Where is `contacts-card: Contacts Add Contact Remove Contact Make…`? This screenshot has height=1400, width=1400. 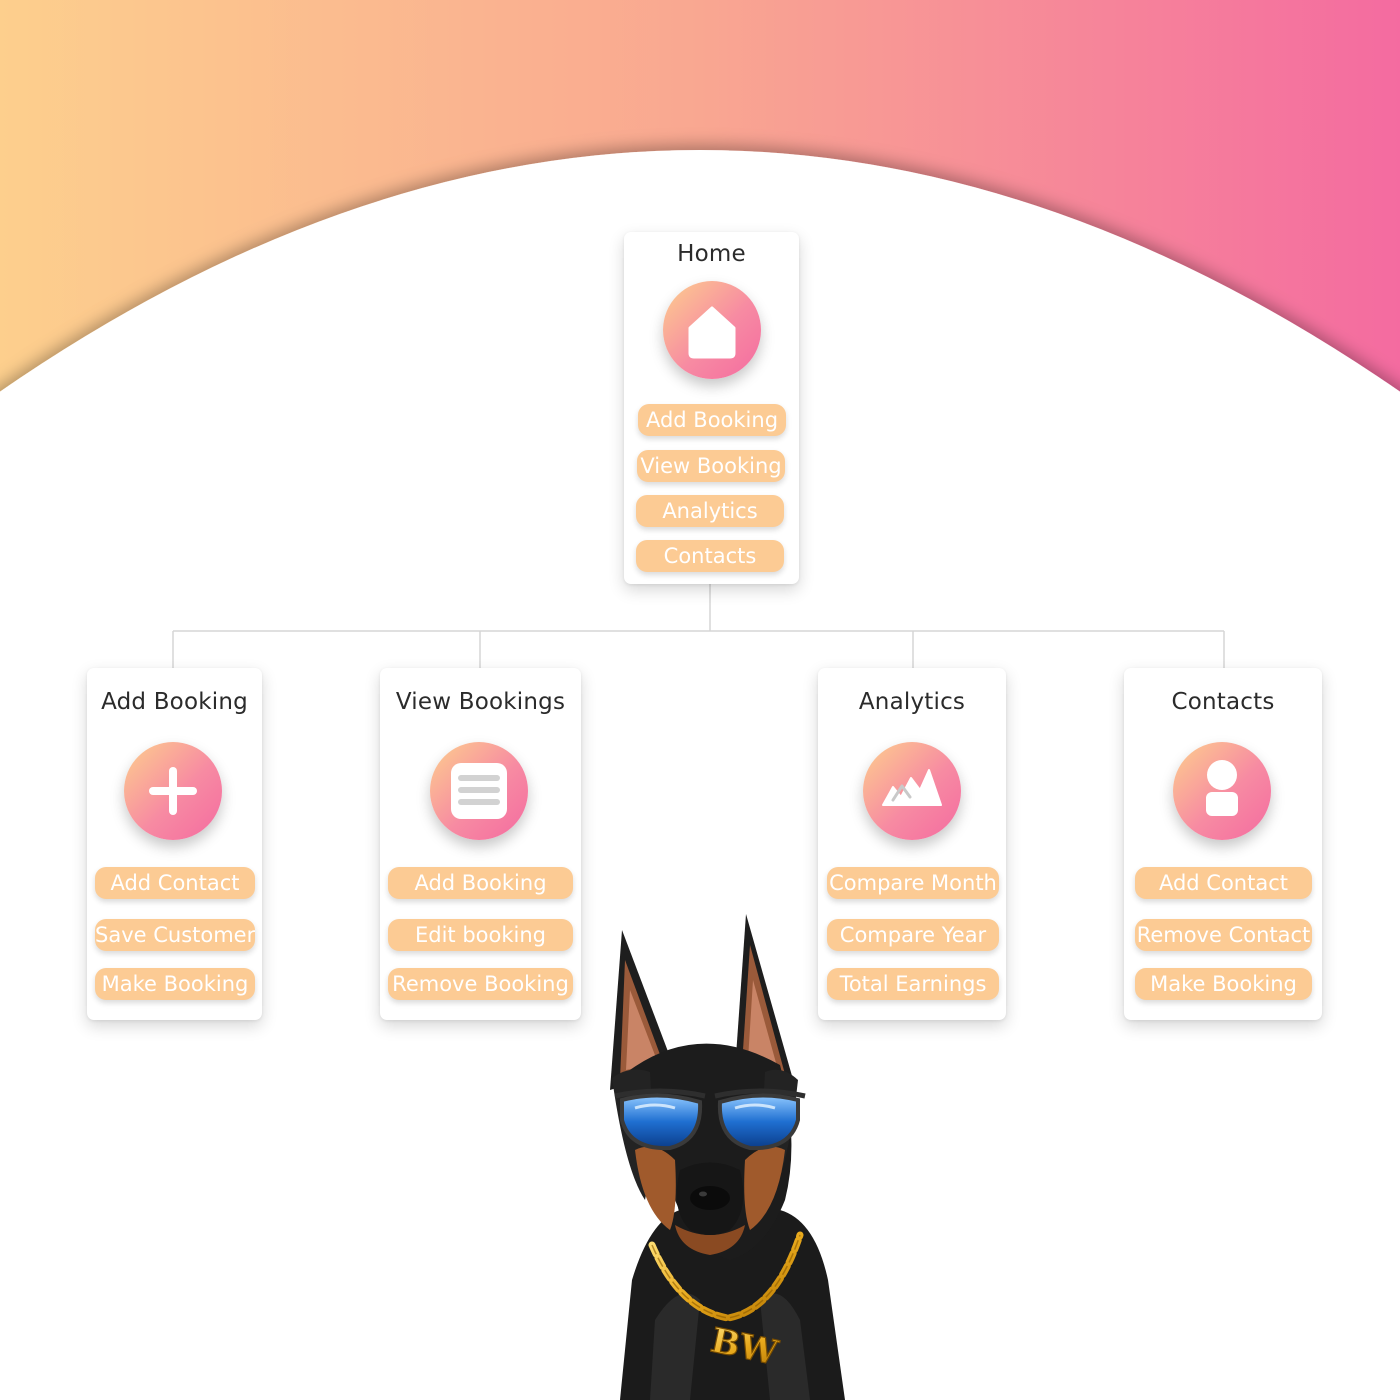
contacts-card: Contacts Add Contact Remove Contact Make… is located at coordinates (1223, 844).